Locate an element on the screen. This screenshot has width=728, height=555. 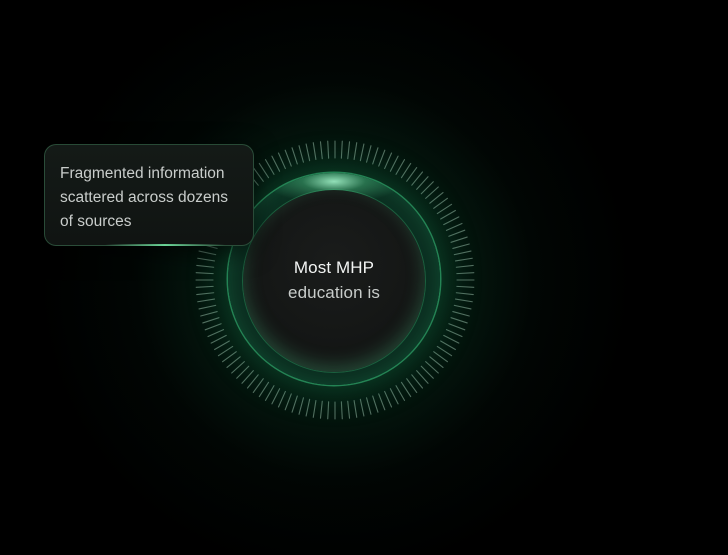
center-text-line-2: education is is located at coordinates (334, 292).